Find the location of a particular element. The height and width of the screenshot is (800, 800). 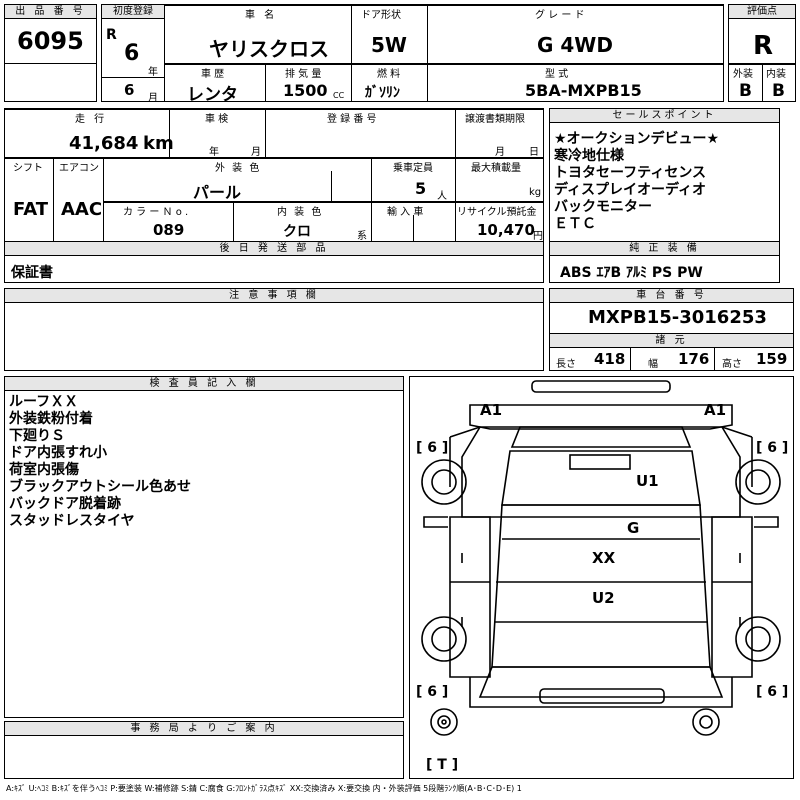

inspector-note: スタッドレスタイヤ is located at coordinates (72, 521).